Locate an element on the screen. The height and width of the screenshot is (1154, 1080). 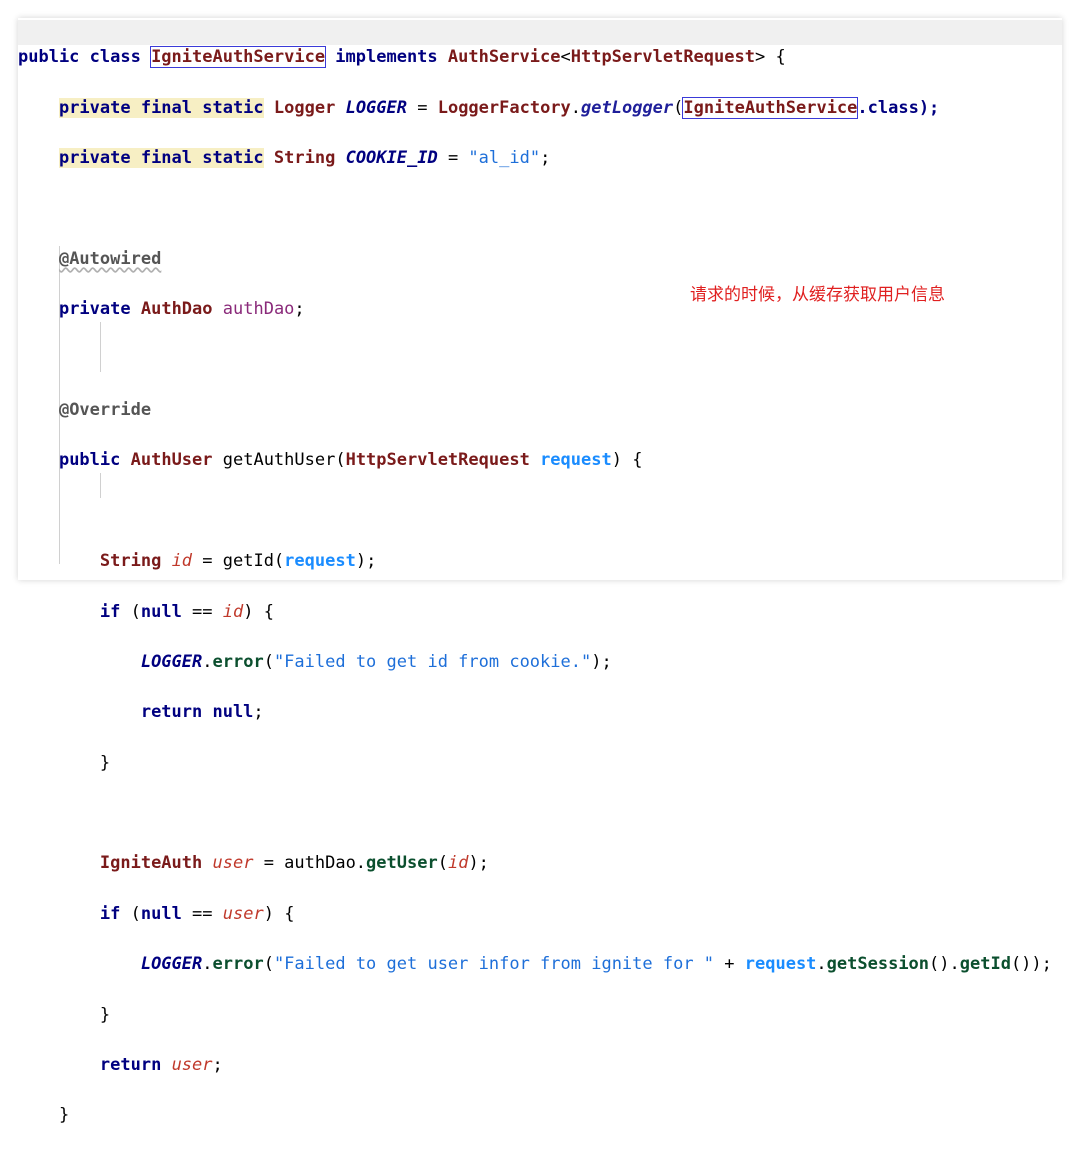
method-call: getSession is located at coordinates (878, 964).